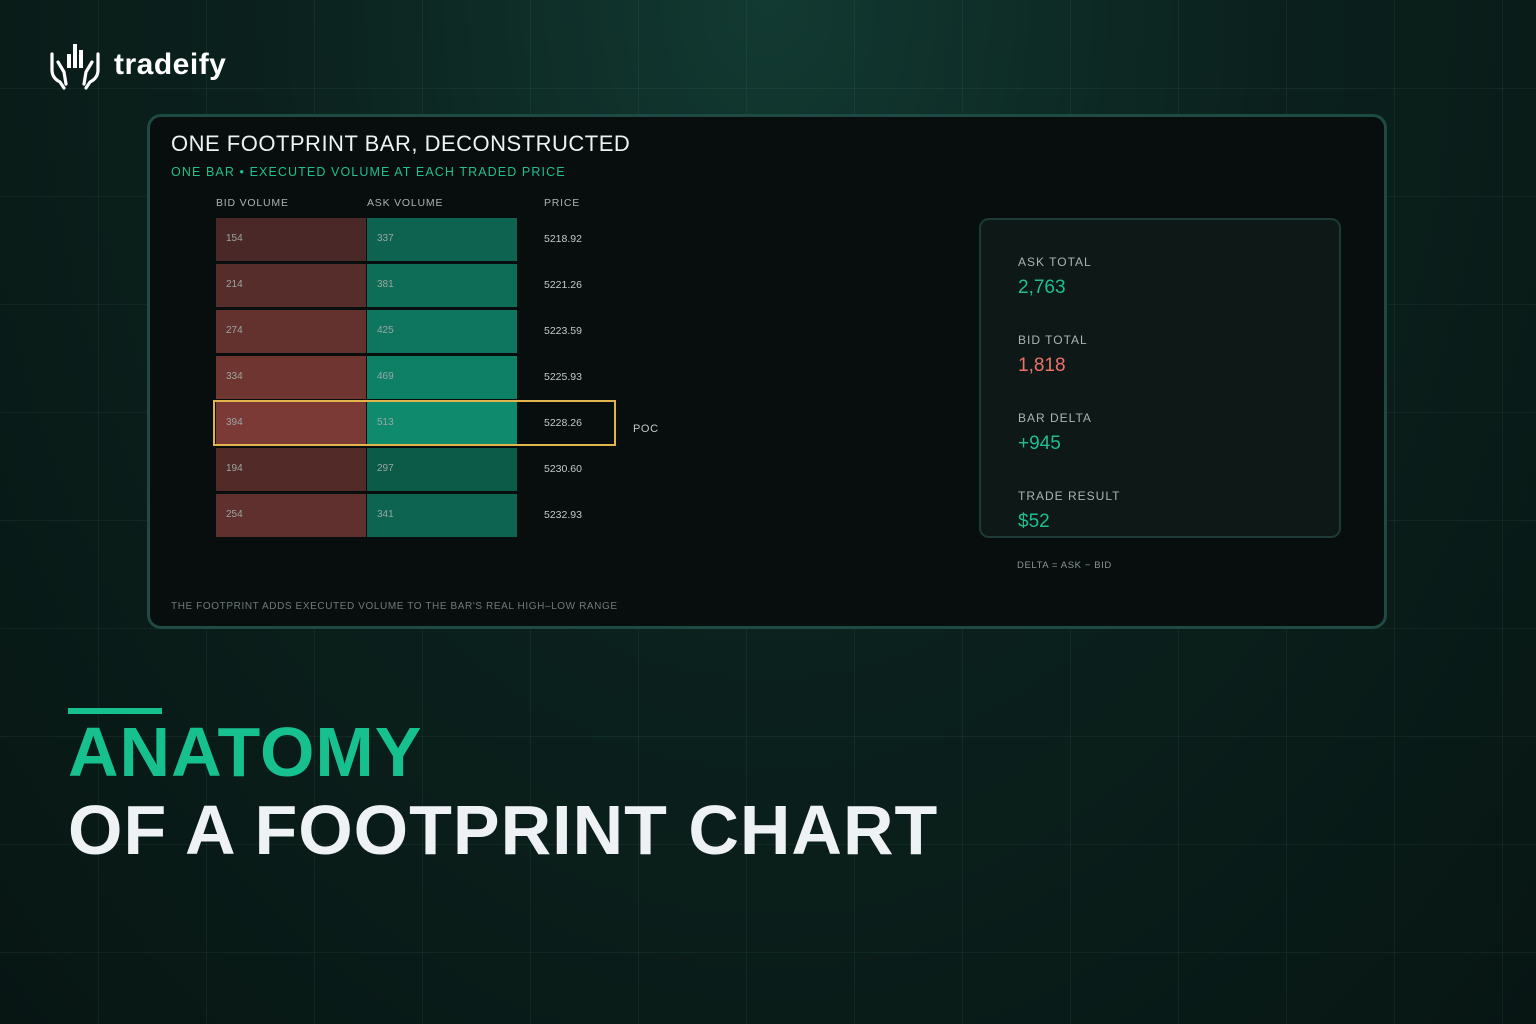 Image resolution: width=1536 pixels, height=1024 pixels. What do you see at coordinates (442, 331) in the screenshot?
I see `ask-volume-cell: 425` at bounding box center [442, 331].